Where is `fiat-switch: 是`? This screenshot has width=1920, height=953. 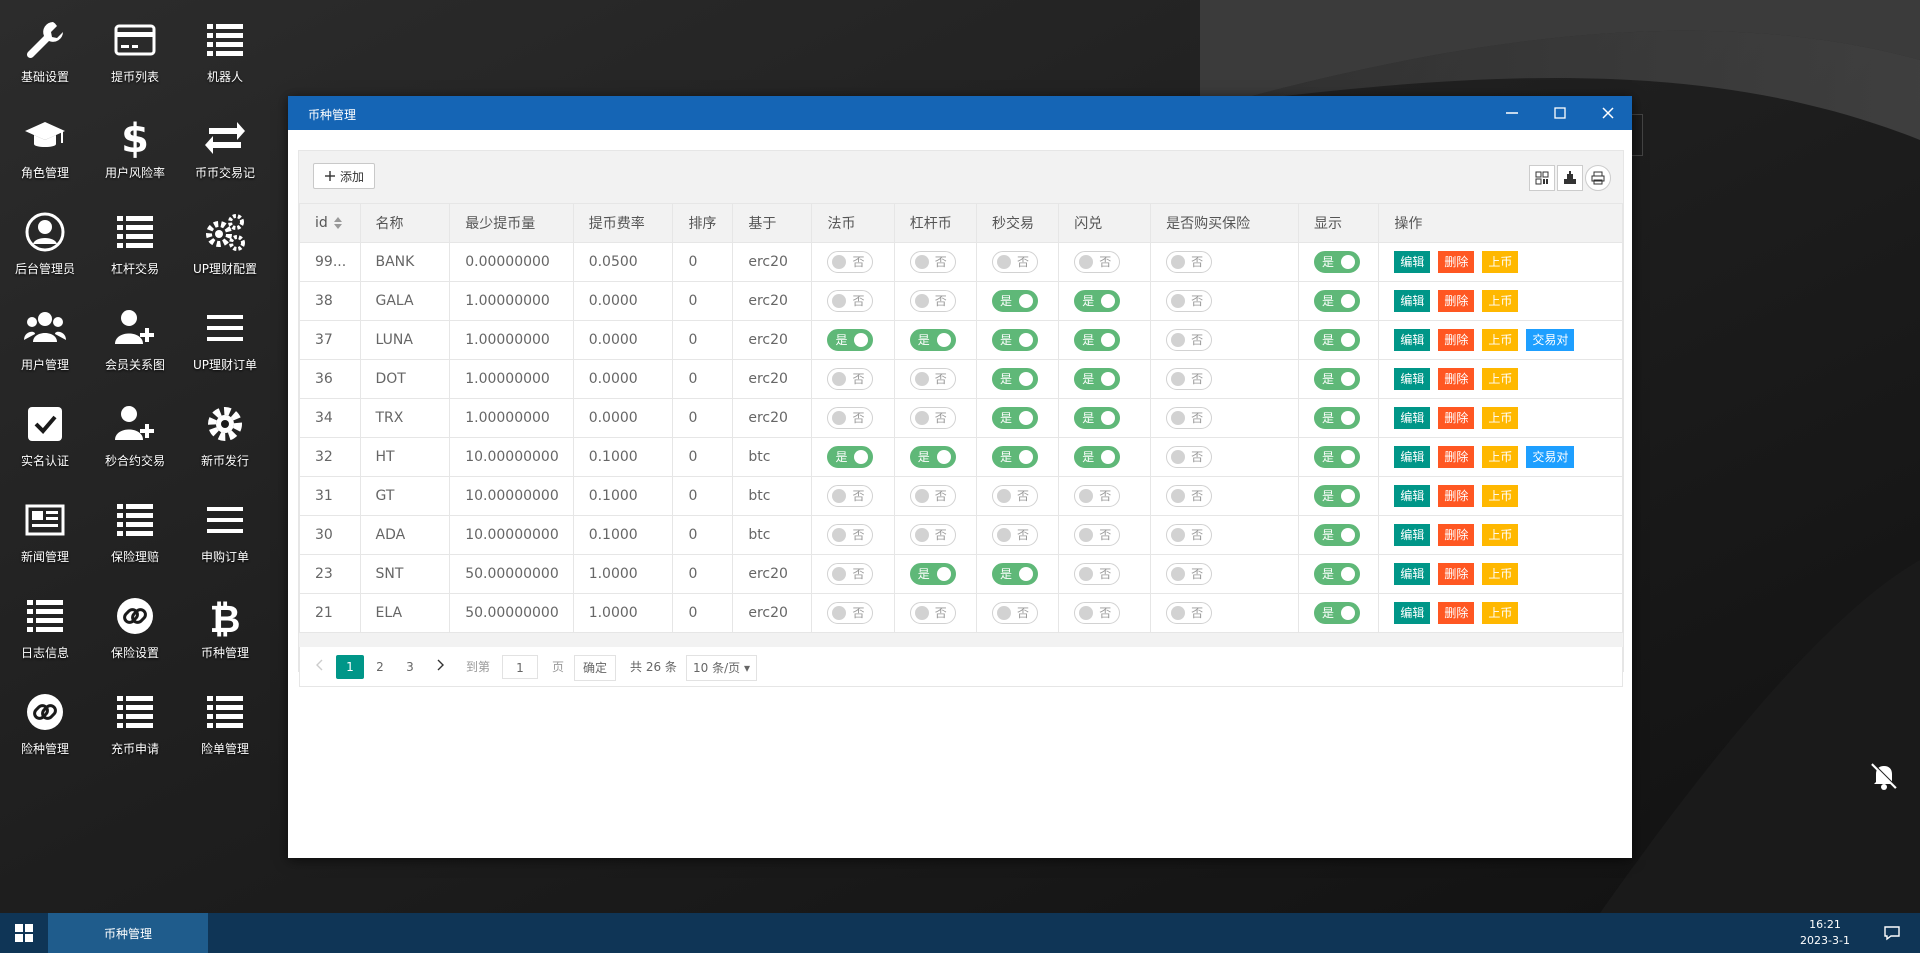
fiat-switch: 是 is located at coordinates (850, 340).